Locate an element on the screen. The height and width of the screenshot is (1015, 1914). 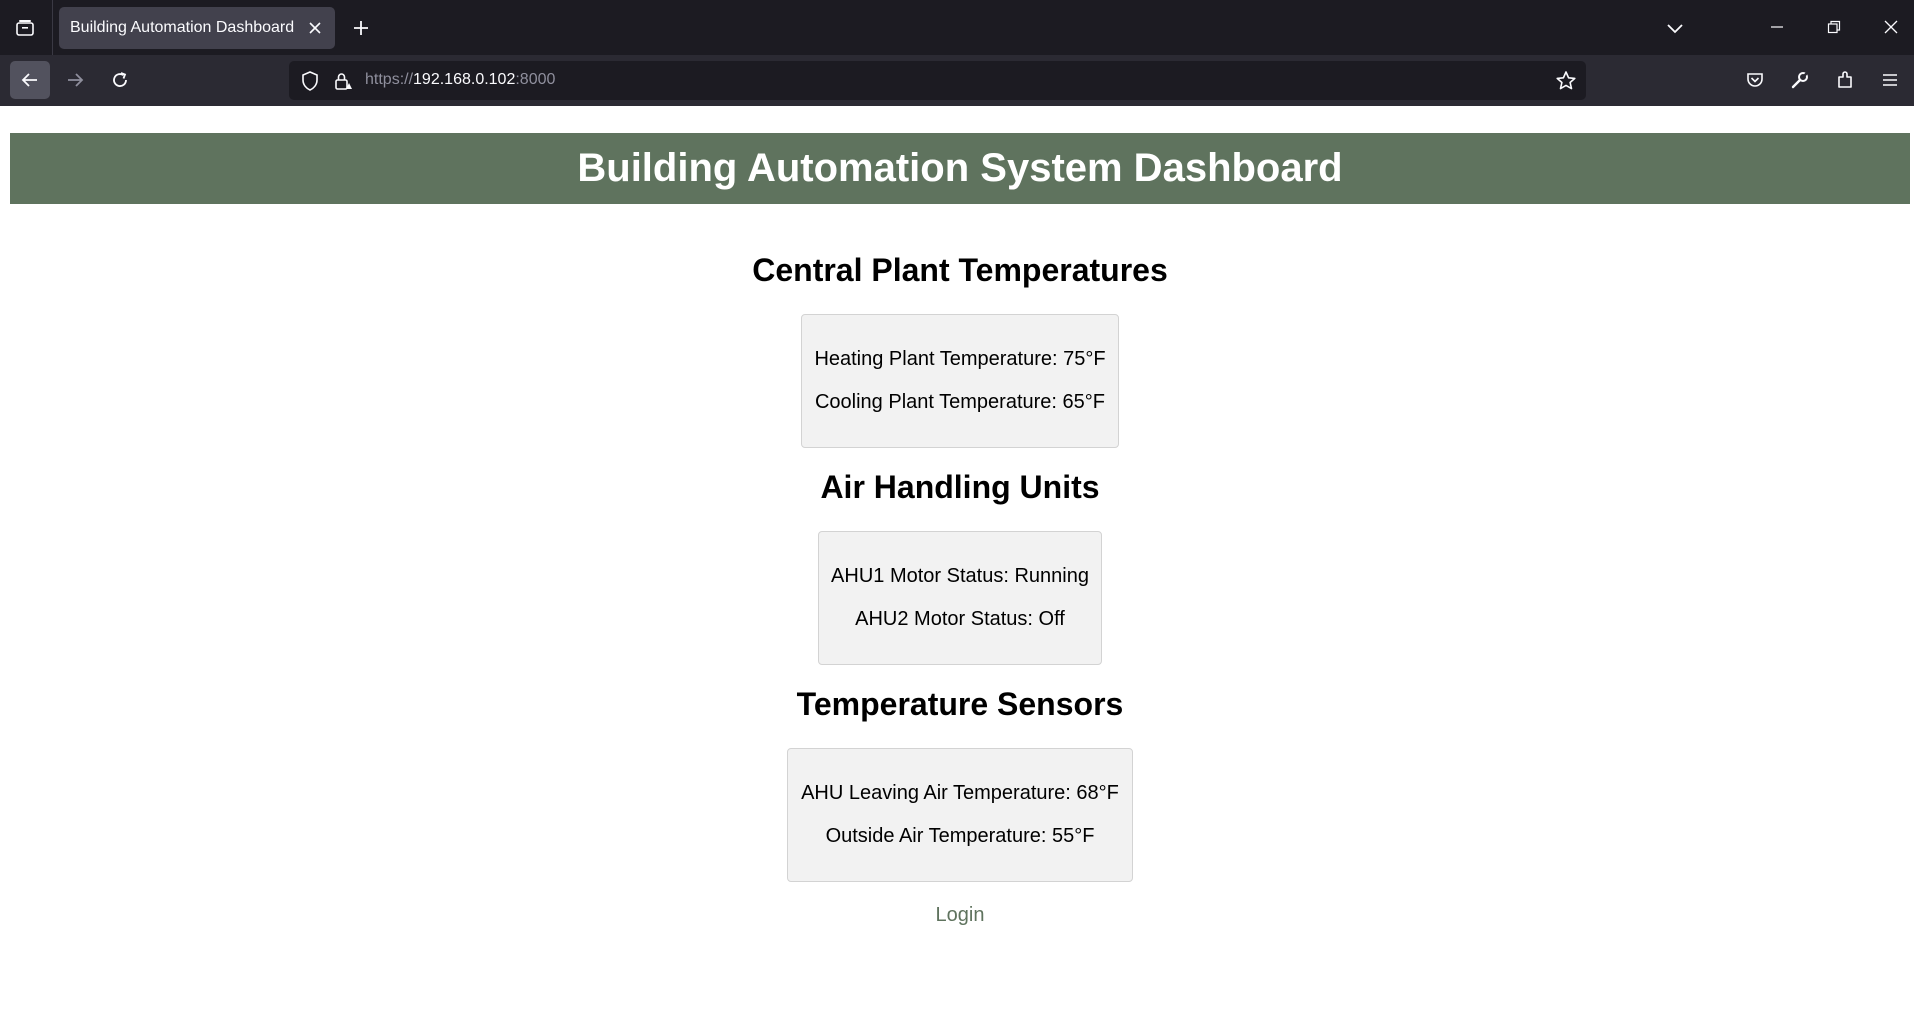
cooling-plant-temperature: Cooling Plant Temperature: 65°F is located at coordinates (959, 402).